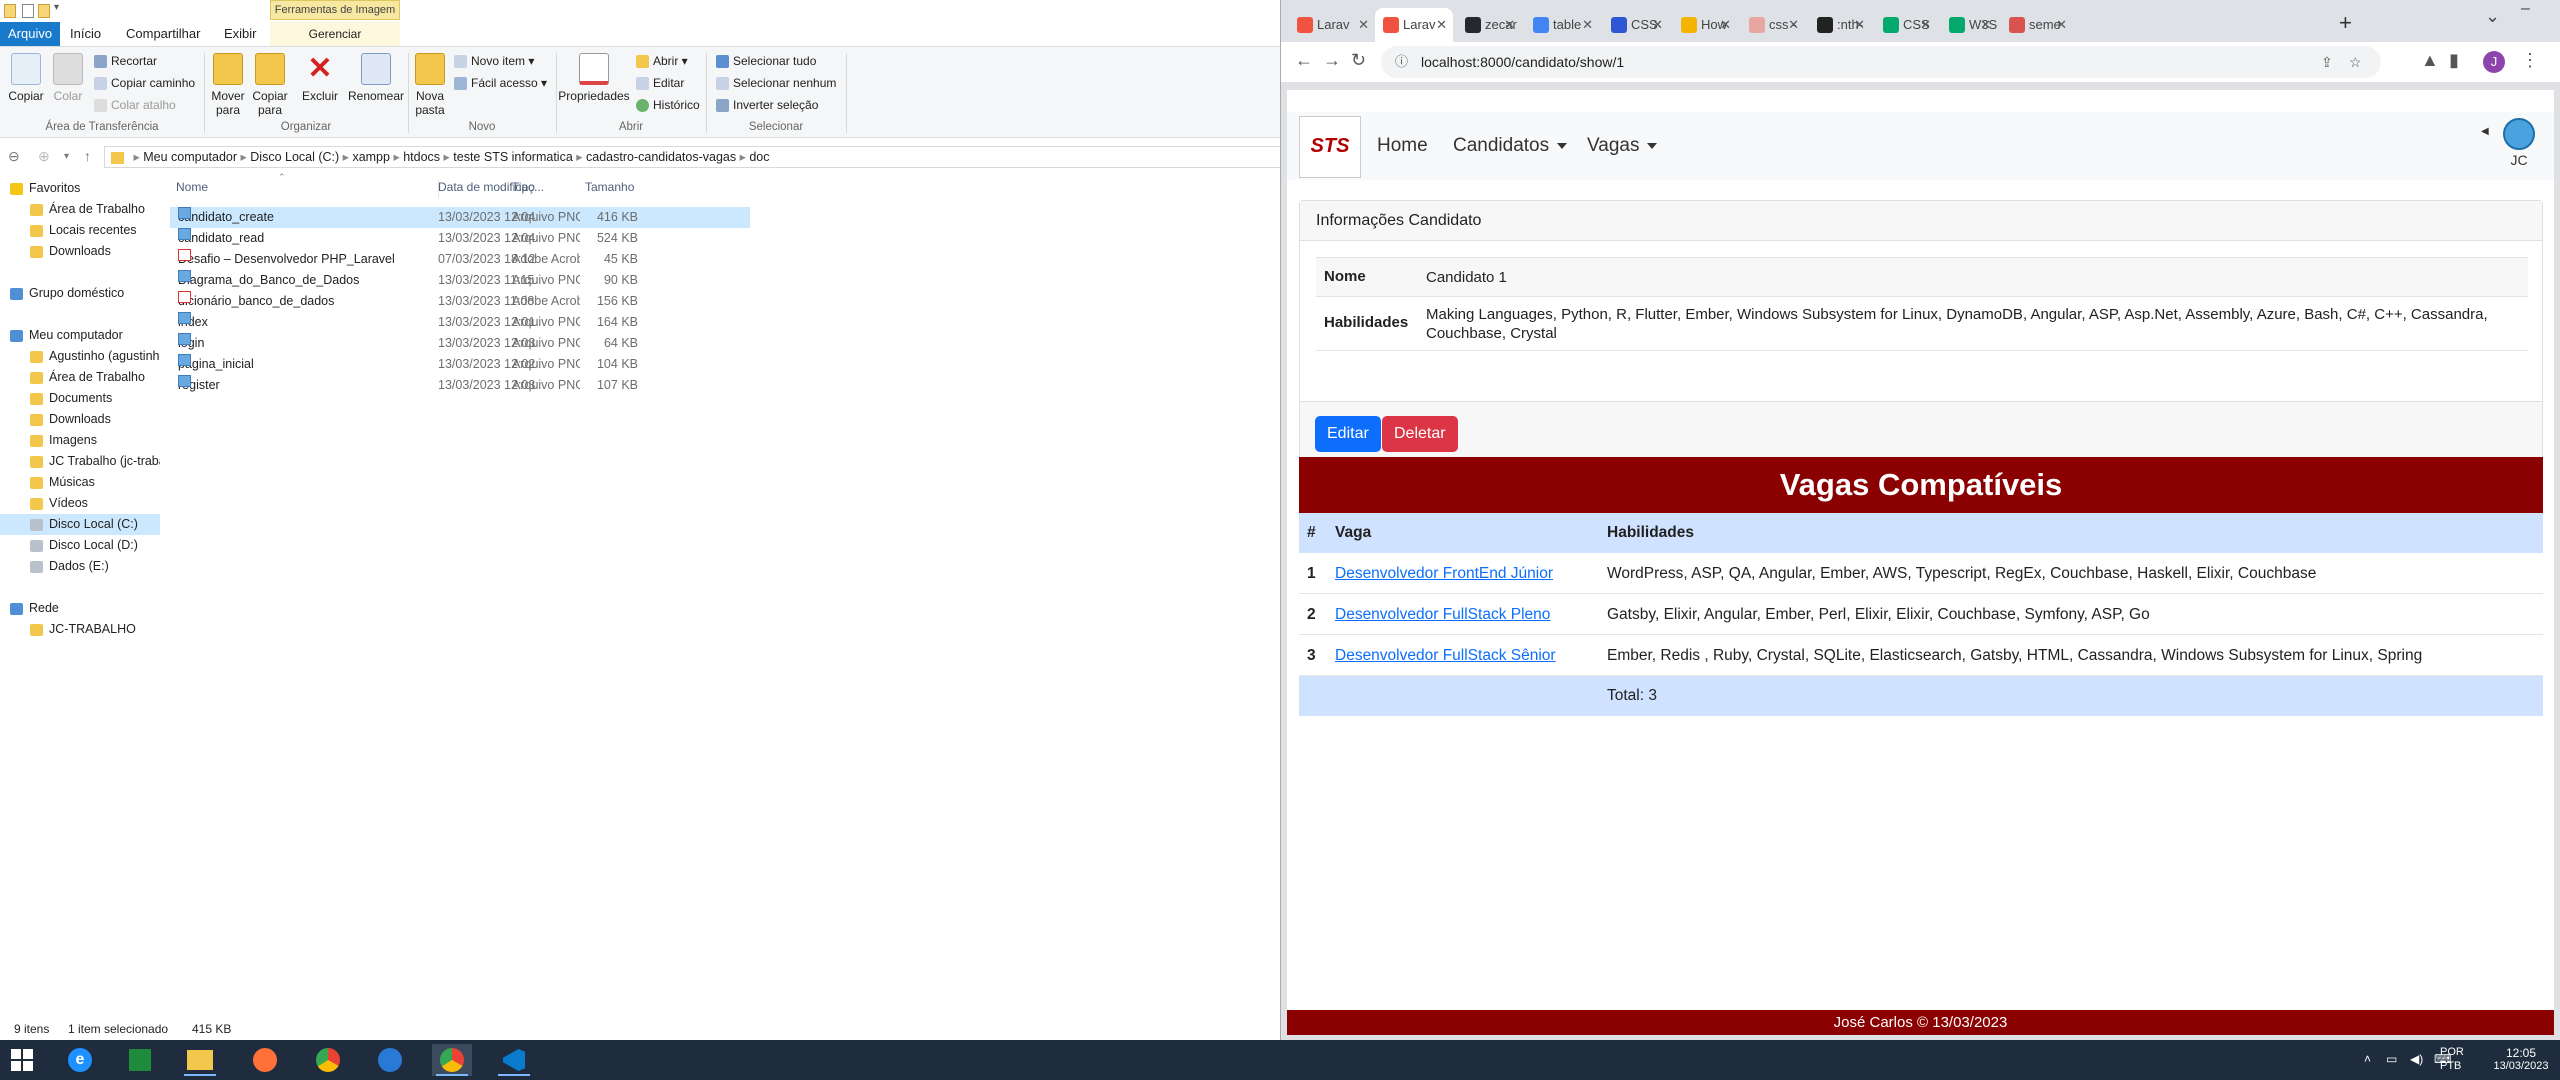  What do you see at coordinates (1562, 25) in the screenshot?
I see `browser-tab: table ✕` at bounding box center [1562, 25].